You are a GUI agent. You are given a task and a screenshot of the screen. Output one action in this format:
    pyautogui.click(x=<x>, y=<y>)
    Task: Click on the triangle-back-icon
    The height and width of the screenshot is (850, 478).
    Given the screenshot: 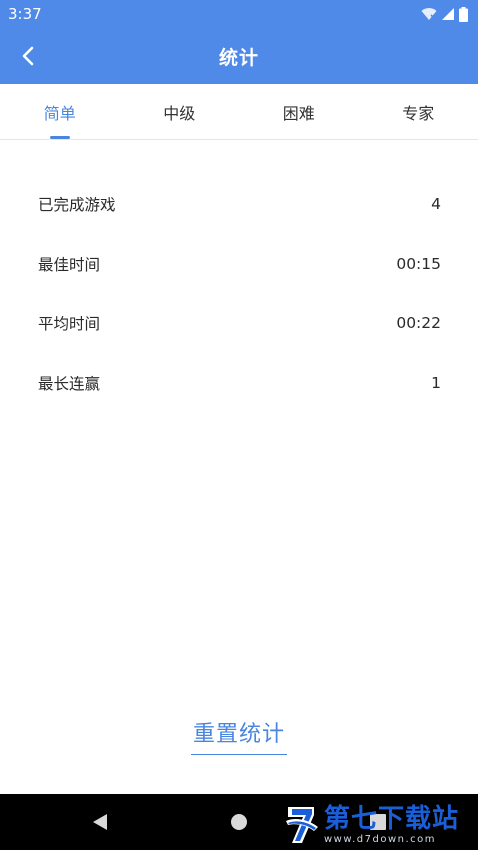 What is the action you would take?
    pyautogui.click(x=100, y=822)
    